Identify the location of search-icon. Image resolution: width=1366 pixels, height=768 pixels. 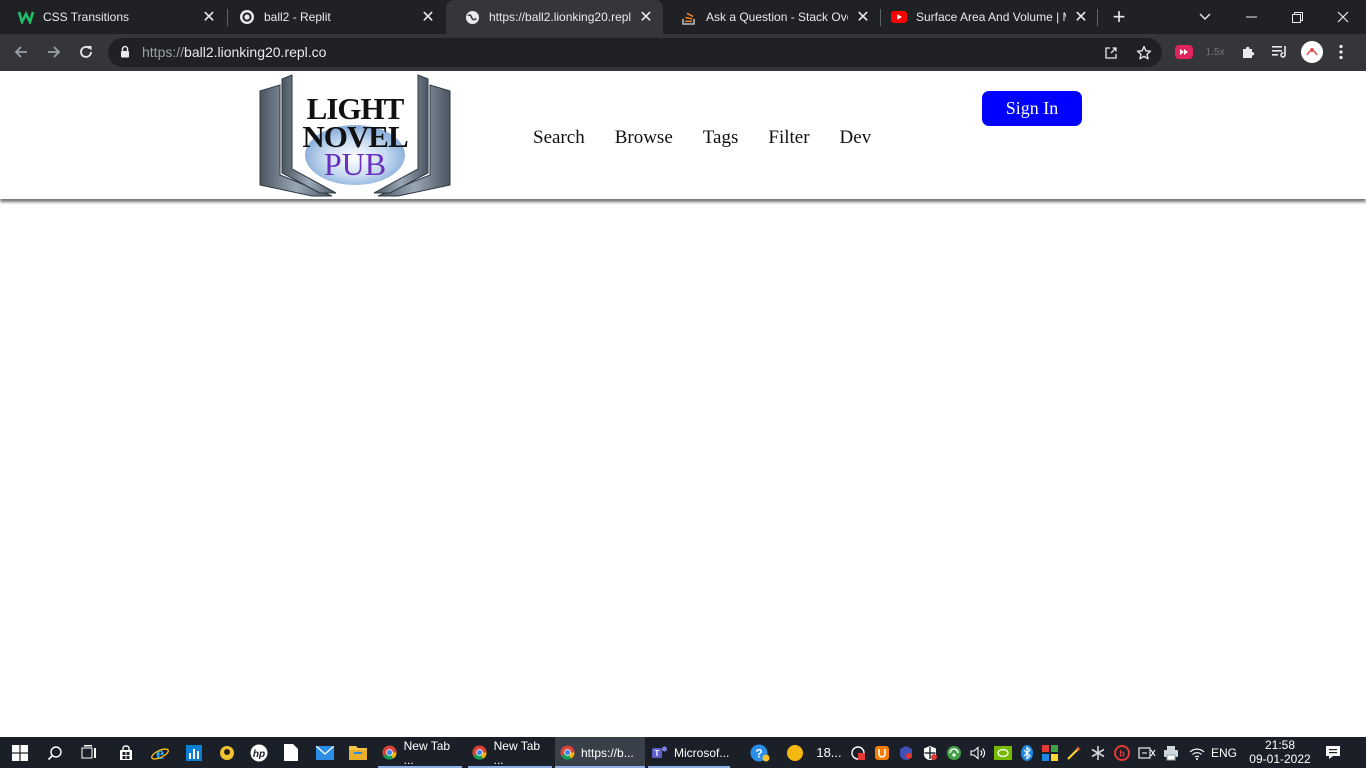
(55, 752).